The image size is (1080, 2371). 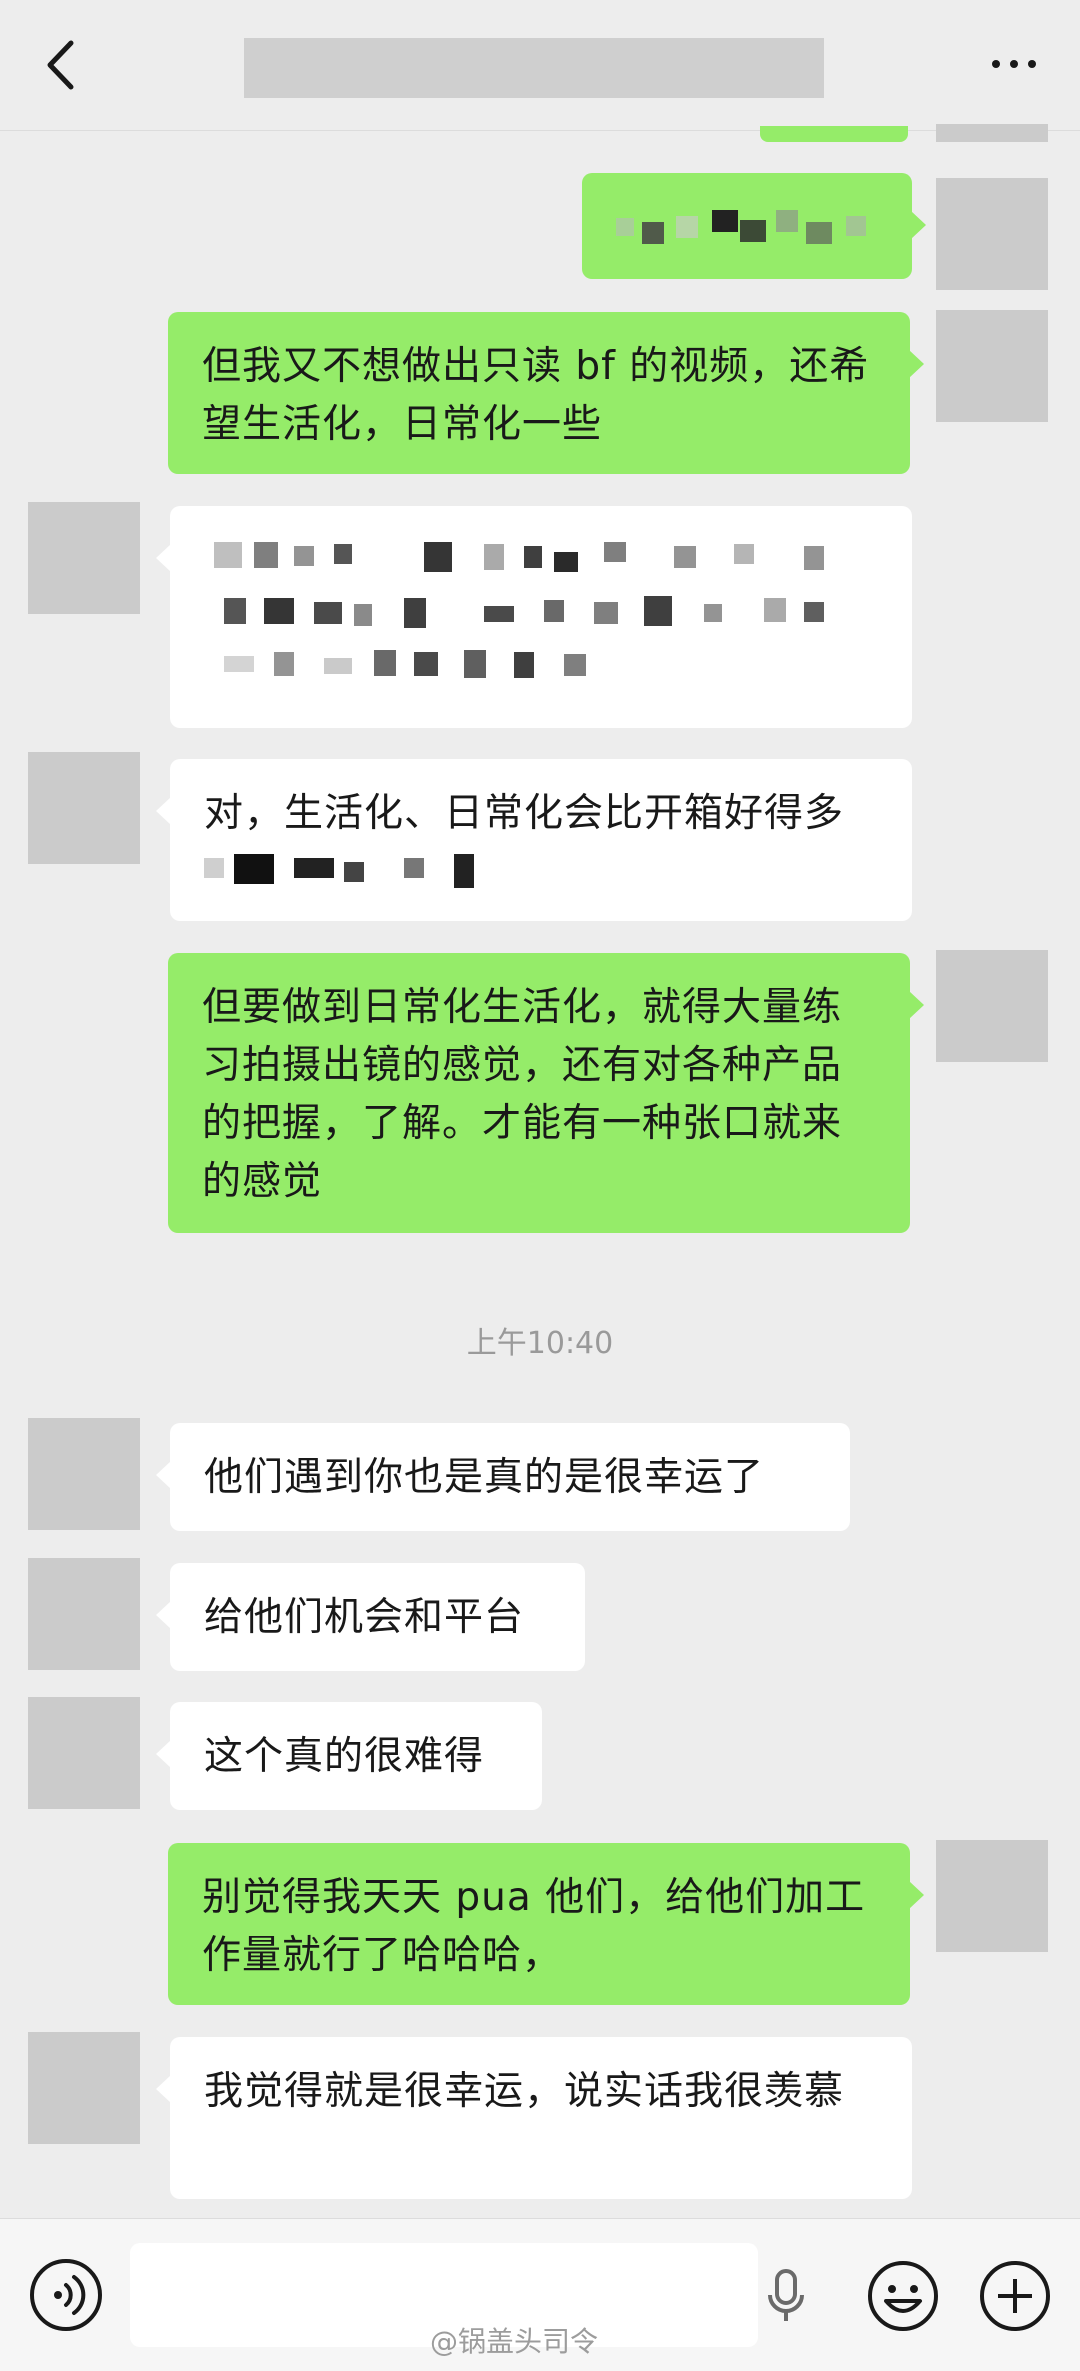 What do you see at coordinates (536, 395) in the screenshot?
I see `message-text: 但我又不想做出只读 bf 的视频，还希望生活化，日常化一些` at bounding box center [536, 395].